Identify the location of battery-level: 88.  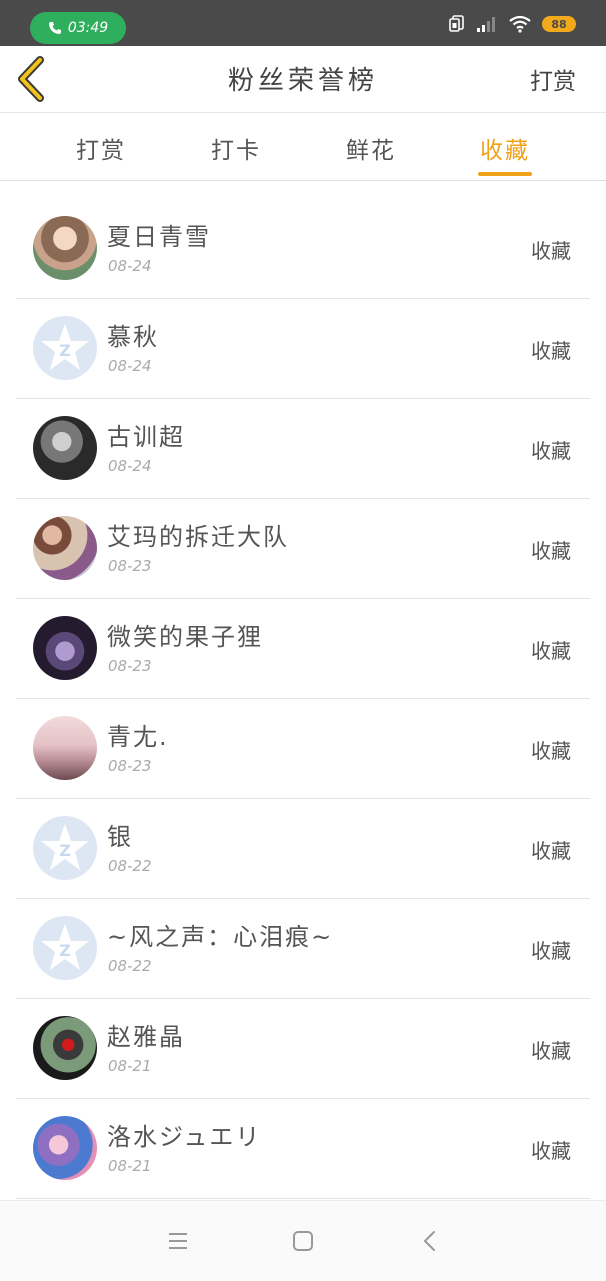
(559, 24).